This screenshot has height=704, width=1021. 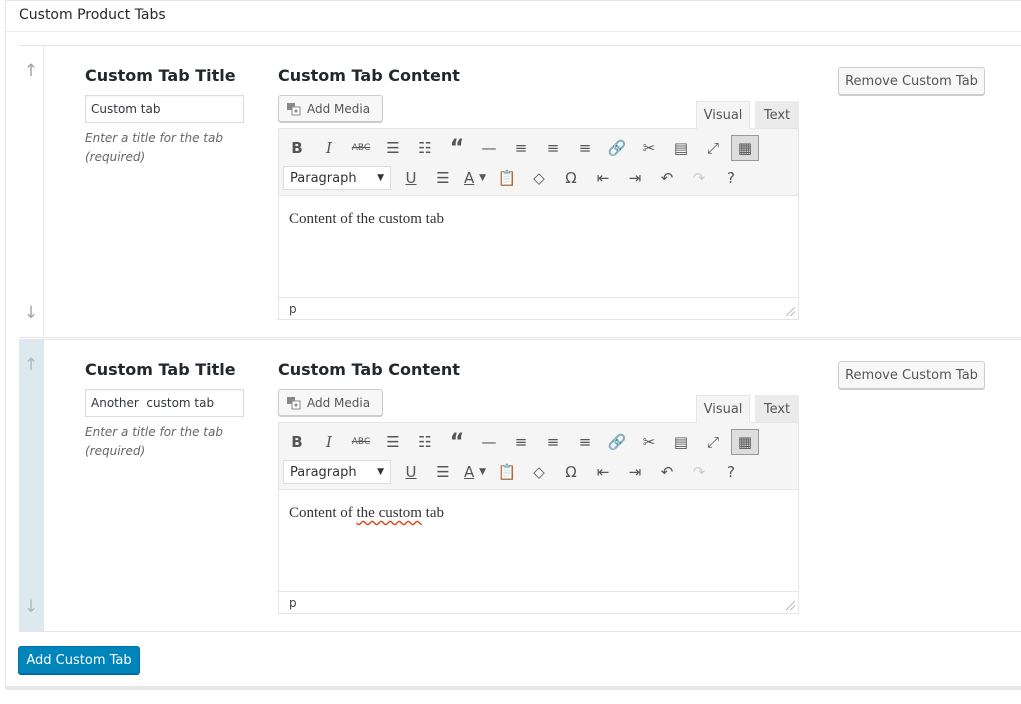 I want to click on panel-title: Custom Product Tabs, so click(x=92, y=15).